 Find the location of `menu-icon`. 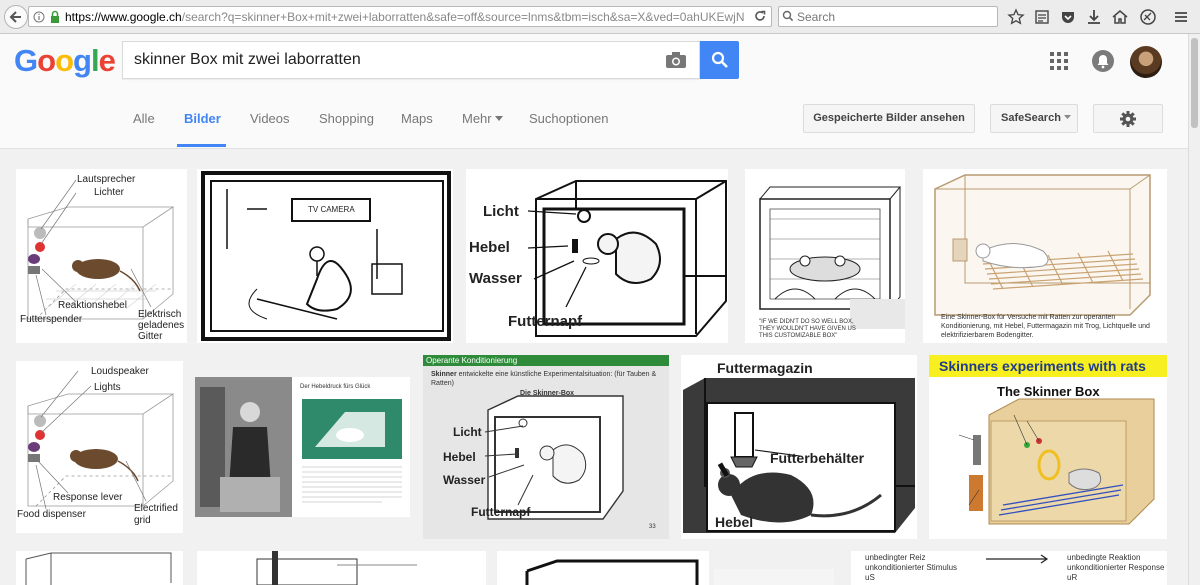

menu-icon is located at coordinates (1181, 17).